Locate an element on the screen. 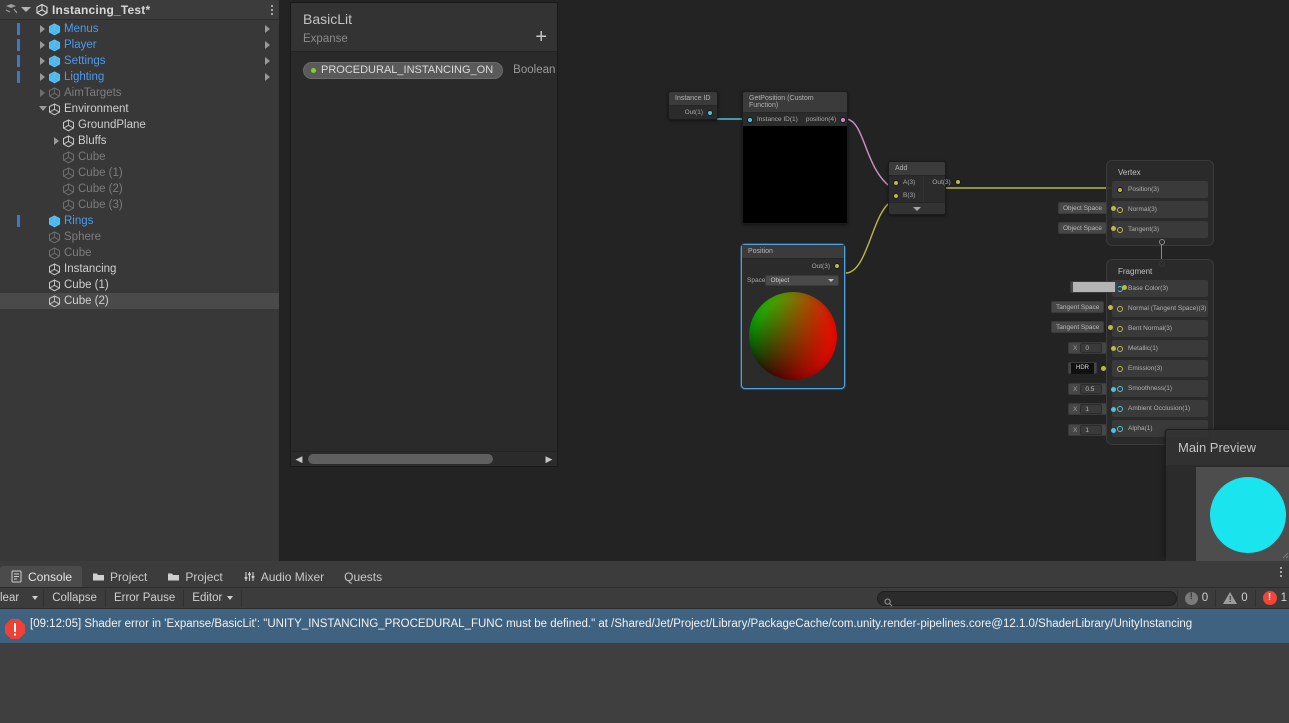  node-input-row-b: B(3) is located at coordinates (906, 195).